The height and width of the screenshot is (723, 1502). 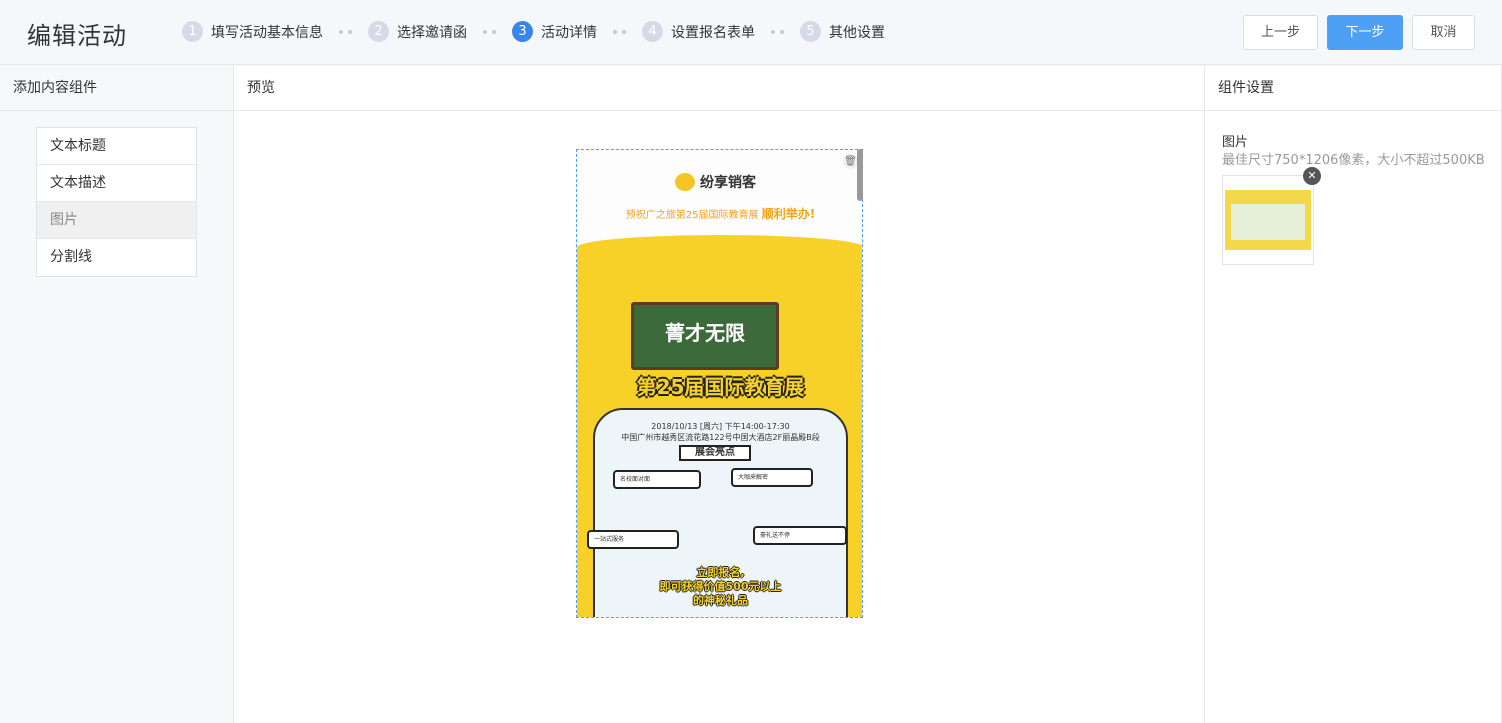 I want to click on poster-bubble: 大咖来解密, so click(x=772, y=477).